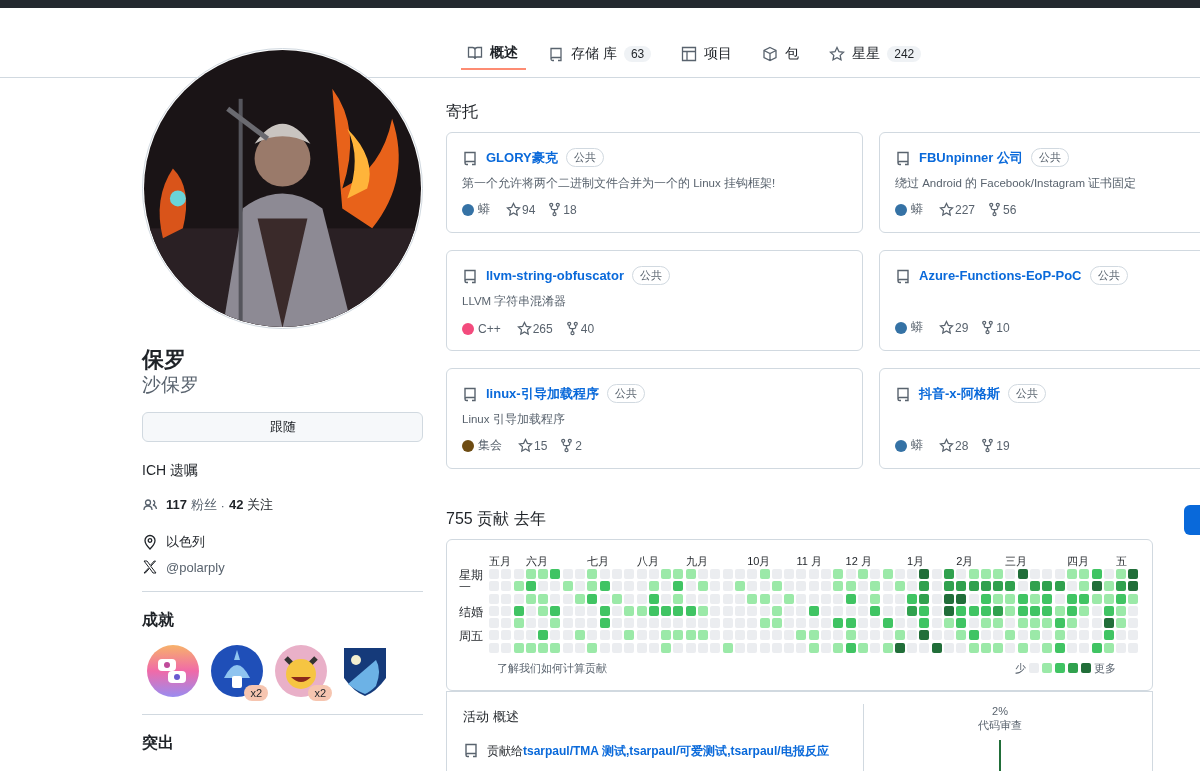 This screenshot has height=771, width=1200. Describe the element at coordinates (1003, 327) in the screenshot. I see `fork-count: 10` at that location.